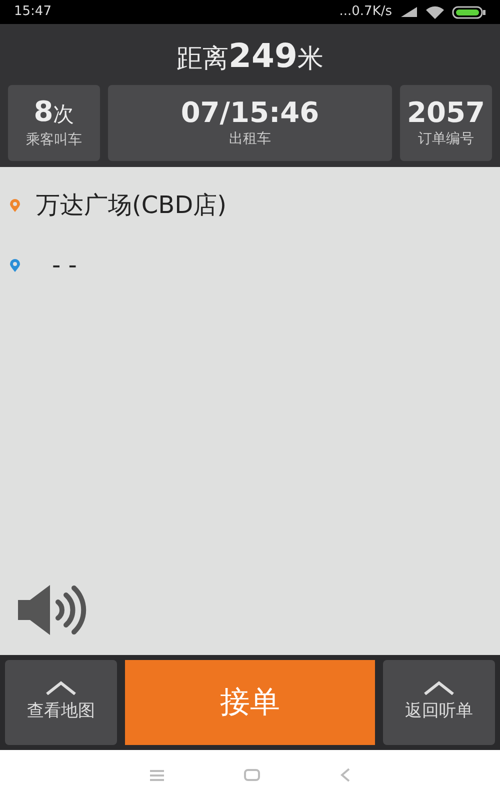  I want to click on stat-label: 乘客叫车, so click(54, 140).